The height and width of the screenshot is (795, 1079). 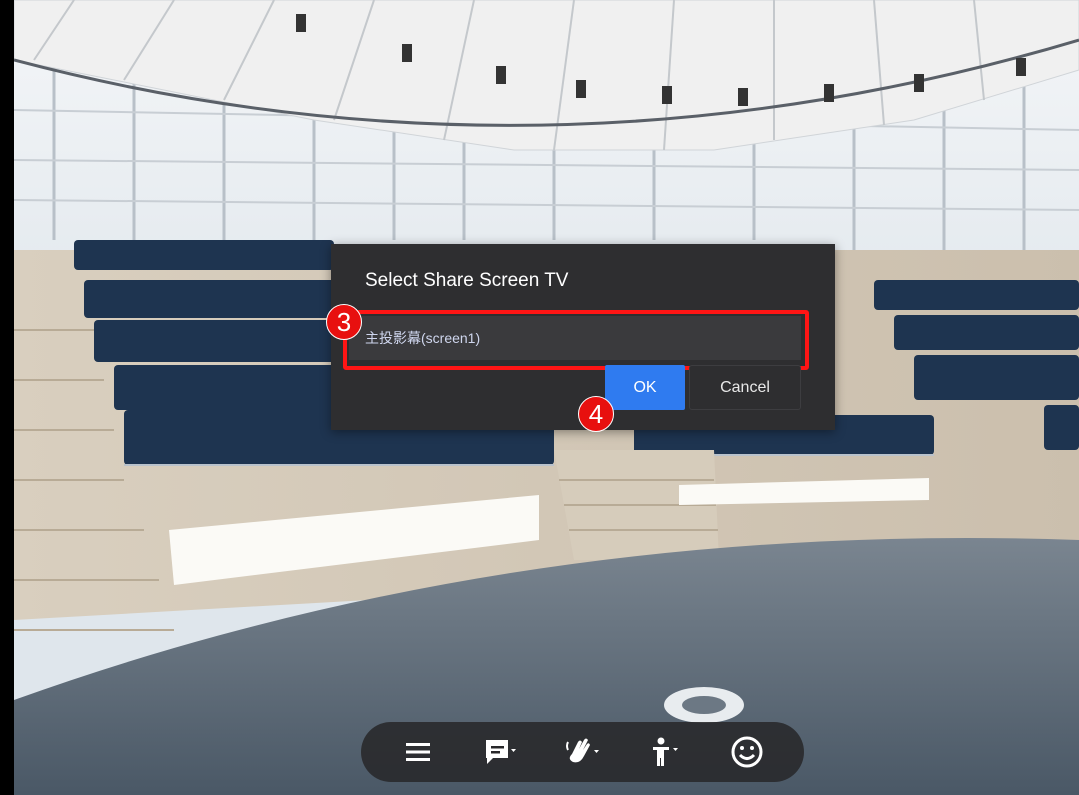 What do you see at coordinates (745, 387) in the screenshot?
I see `cancel-button: Cancel` at bounding box center [745, 387].